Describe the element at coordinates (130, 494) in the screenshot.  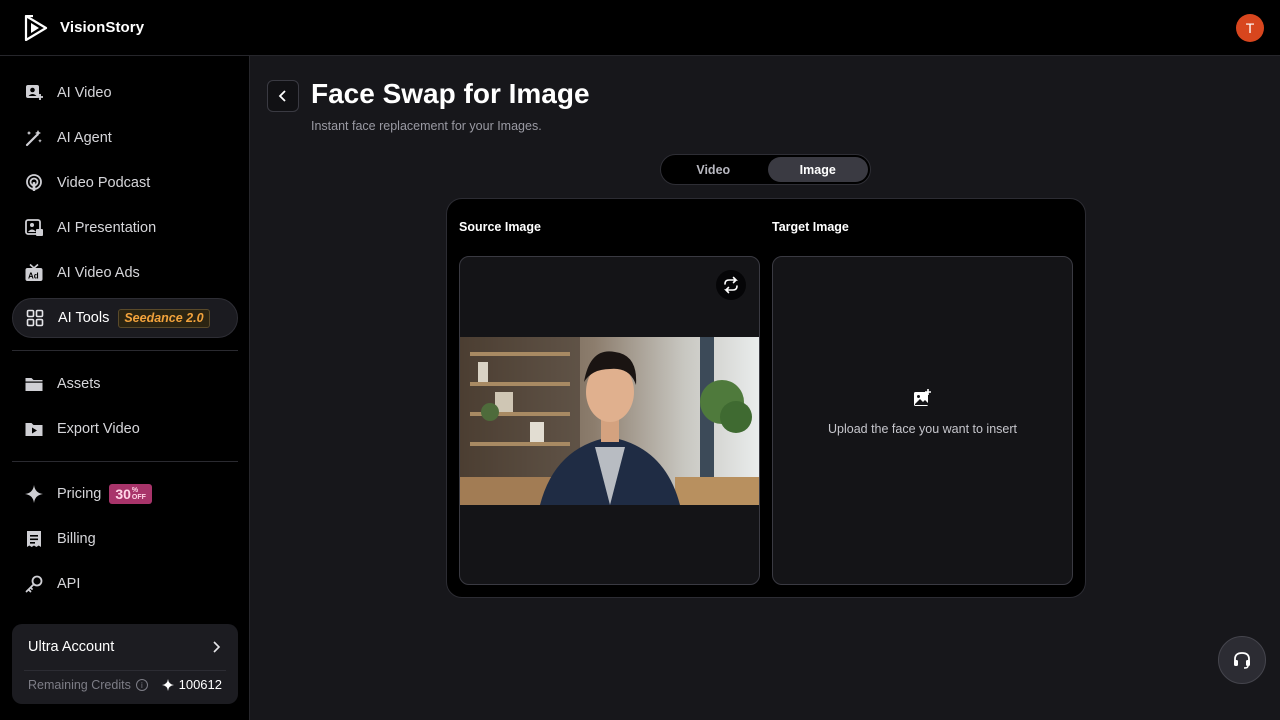
I see `discount-badge: 30 % OFF` at that location.